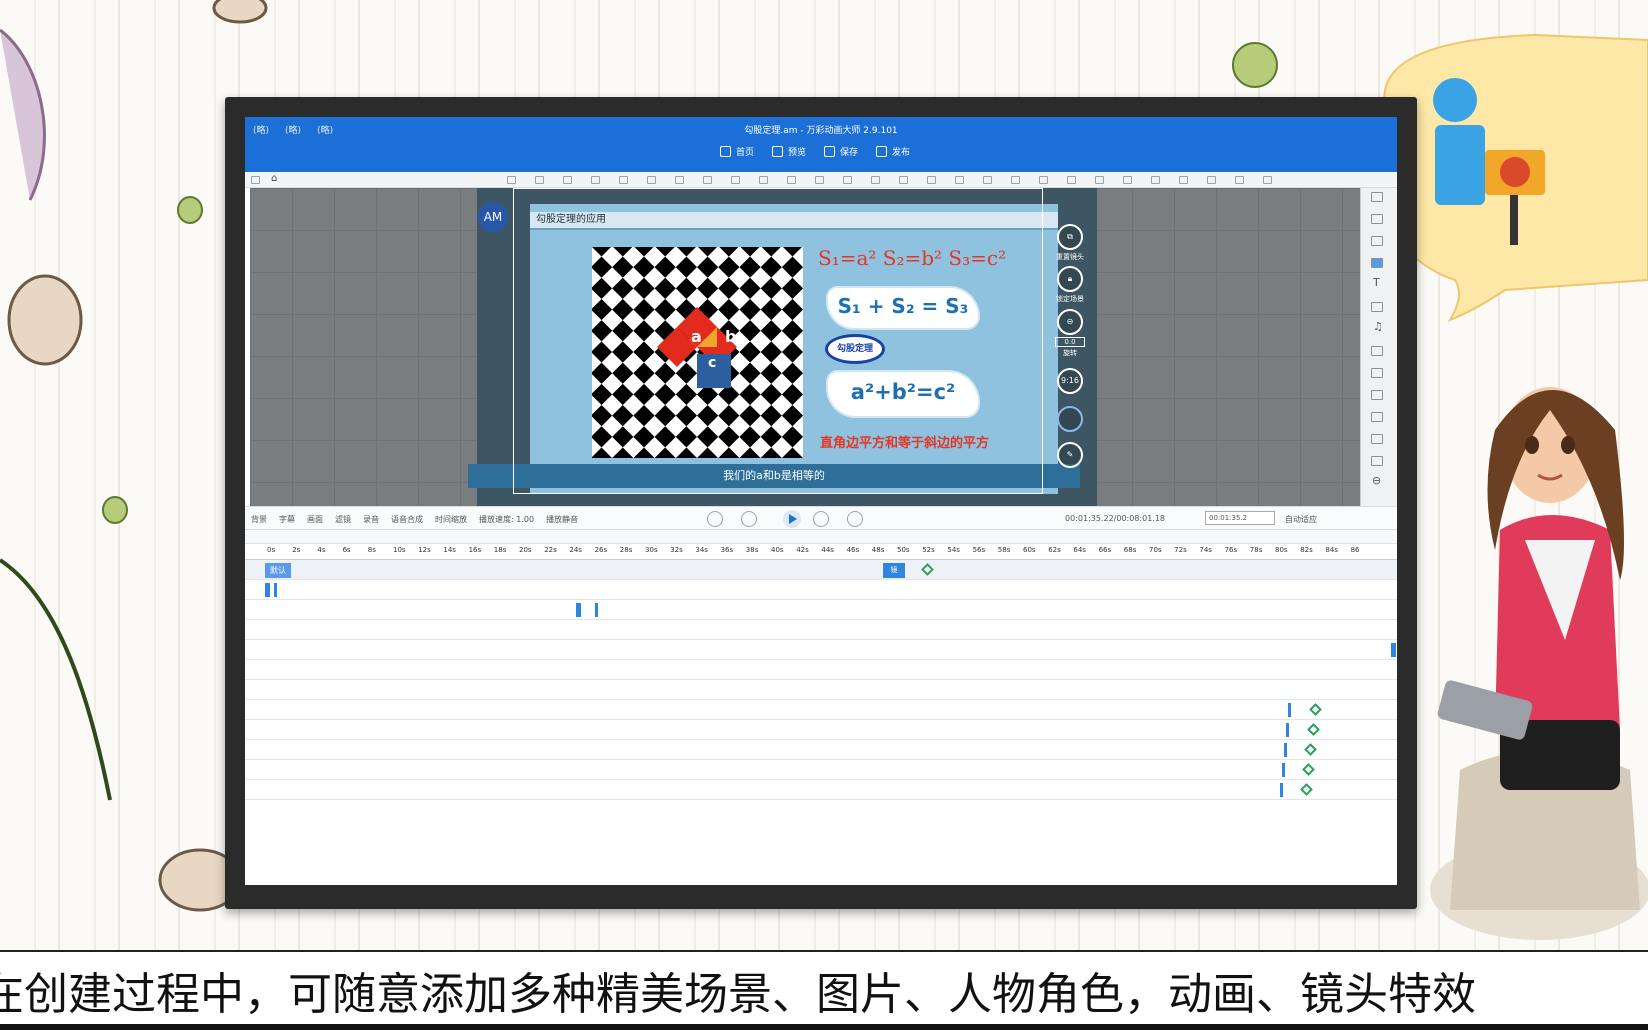 This screenshot has width=1648, height=1030. I want to click on scene-icon, so click(1377, 197).